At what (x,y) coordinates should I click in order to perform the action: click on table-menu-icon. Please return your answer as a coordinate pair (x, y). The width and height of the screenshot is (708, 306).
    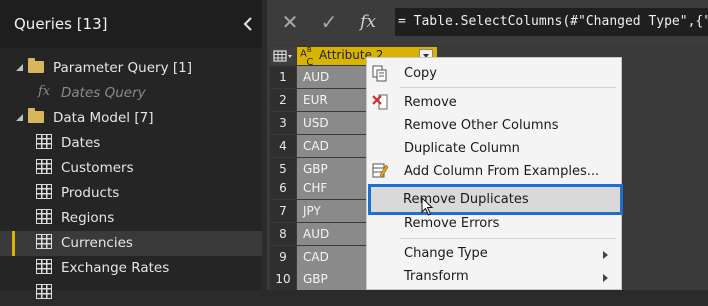
    Looking at the image, I should click on (282, 56).